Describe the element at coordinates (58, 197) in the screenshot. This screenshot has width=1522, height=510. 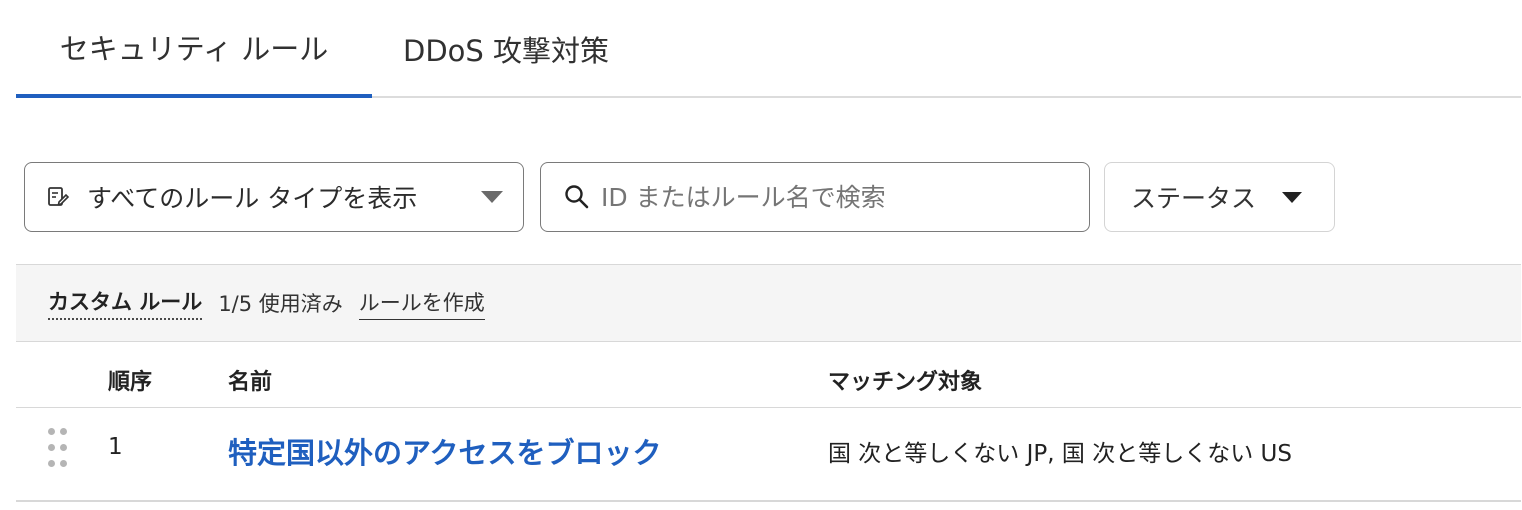
I see `edit-list-icon` at that location.